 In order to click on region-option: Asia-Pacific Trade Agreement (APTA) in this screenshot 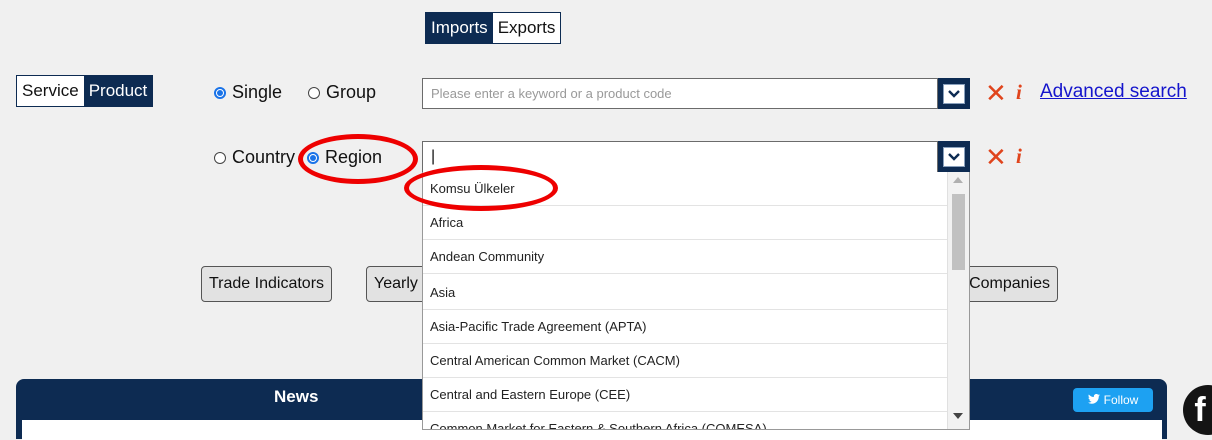, I will do `click(685, 327)`.